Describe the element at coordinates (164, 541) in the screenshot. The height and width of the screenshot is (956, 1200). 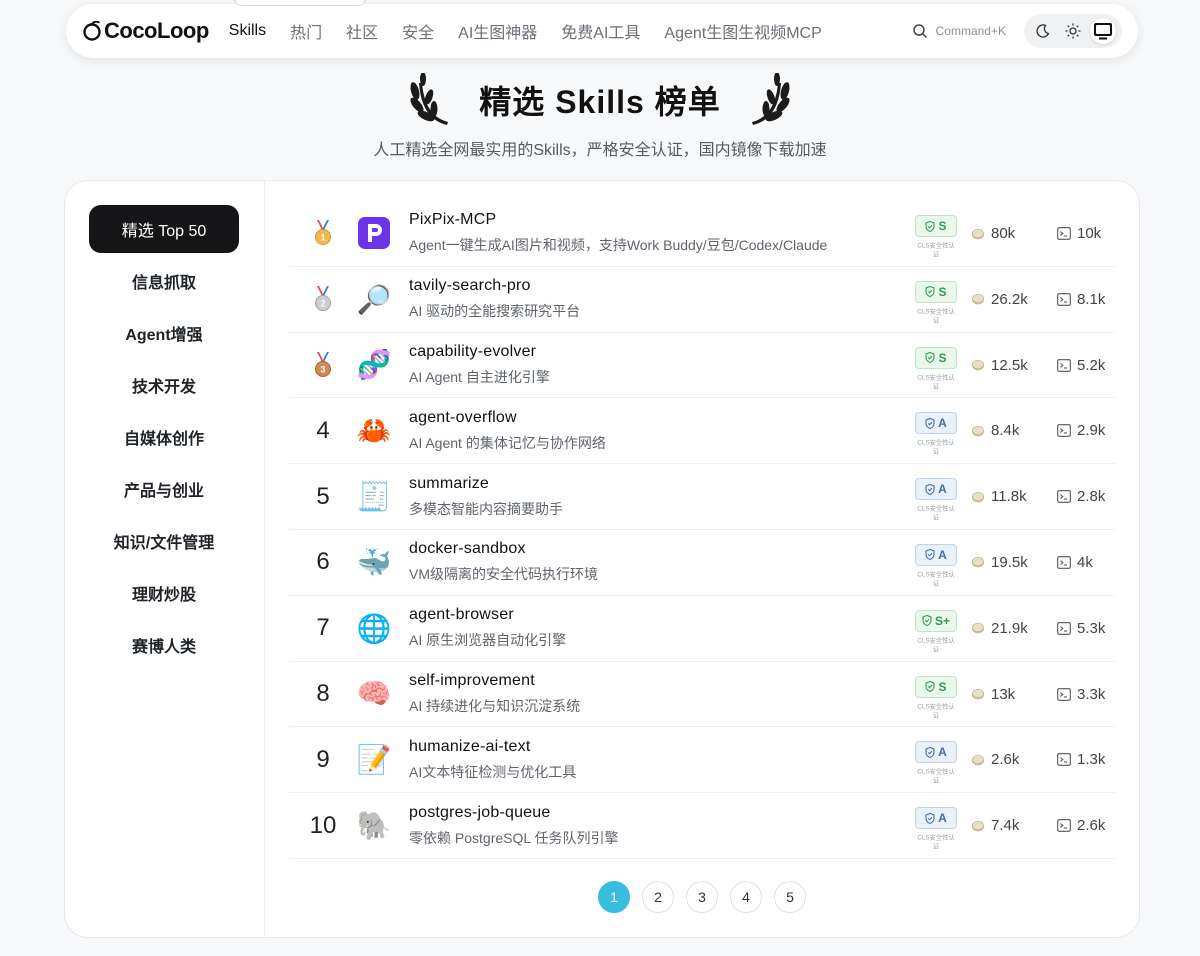
I see `category-item-6: 知识/文件管理` at that location.